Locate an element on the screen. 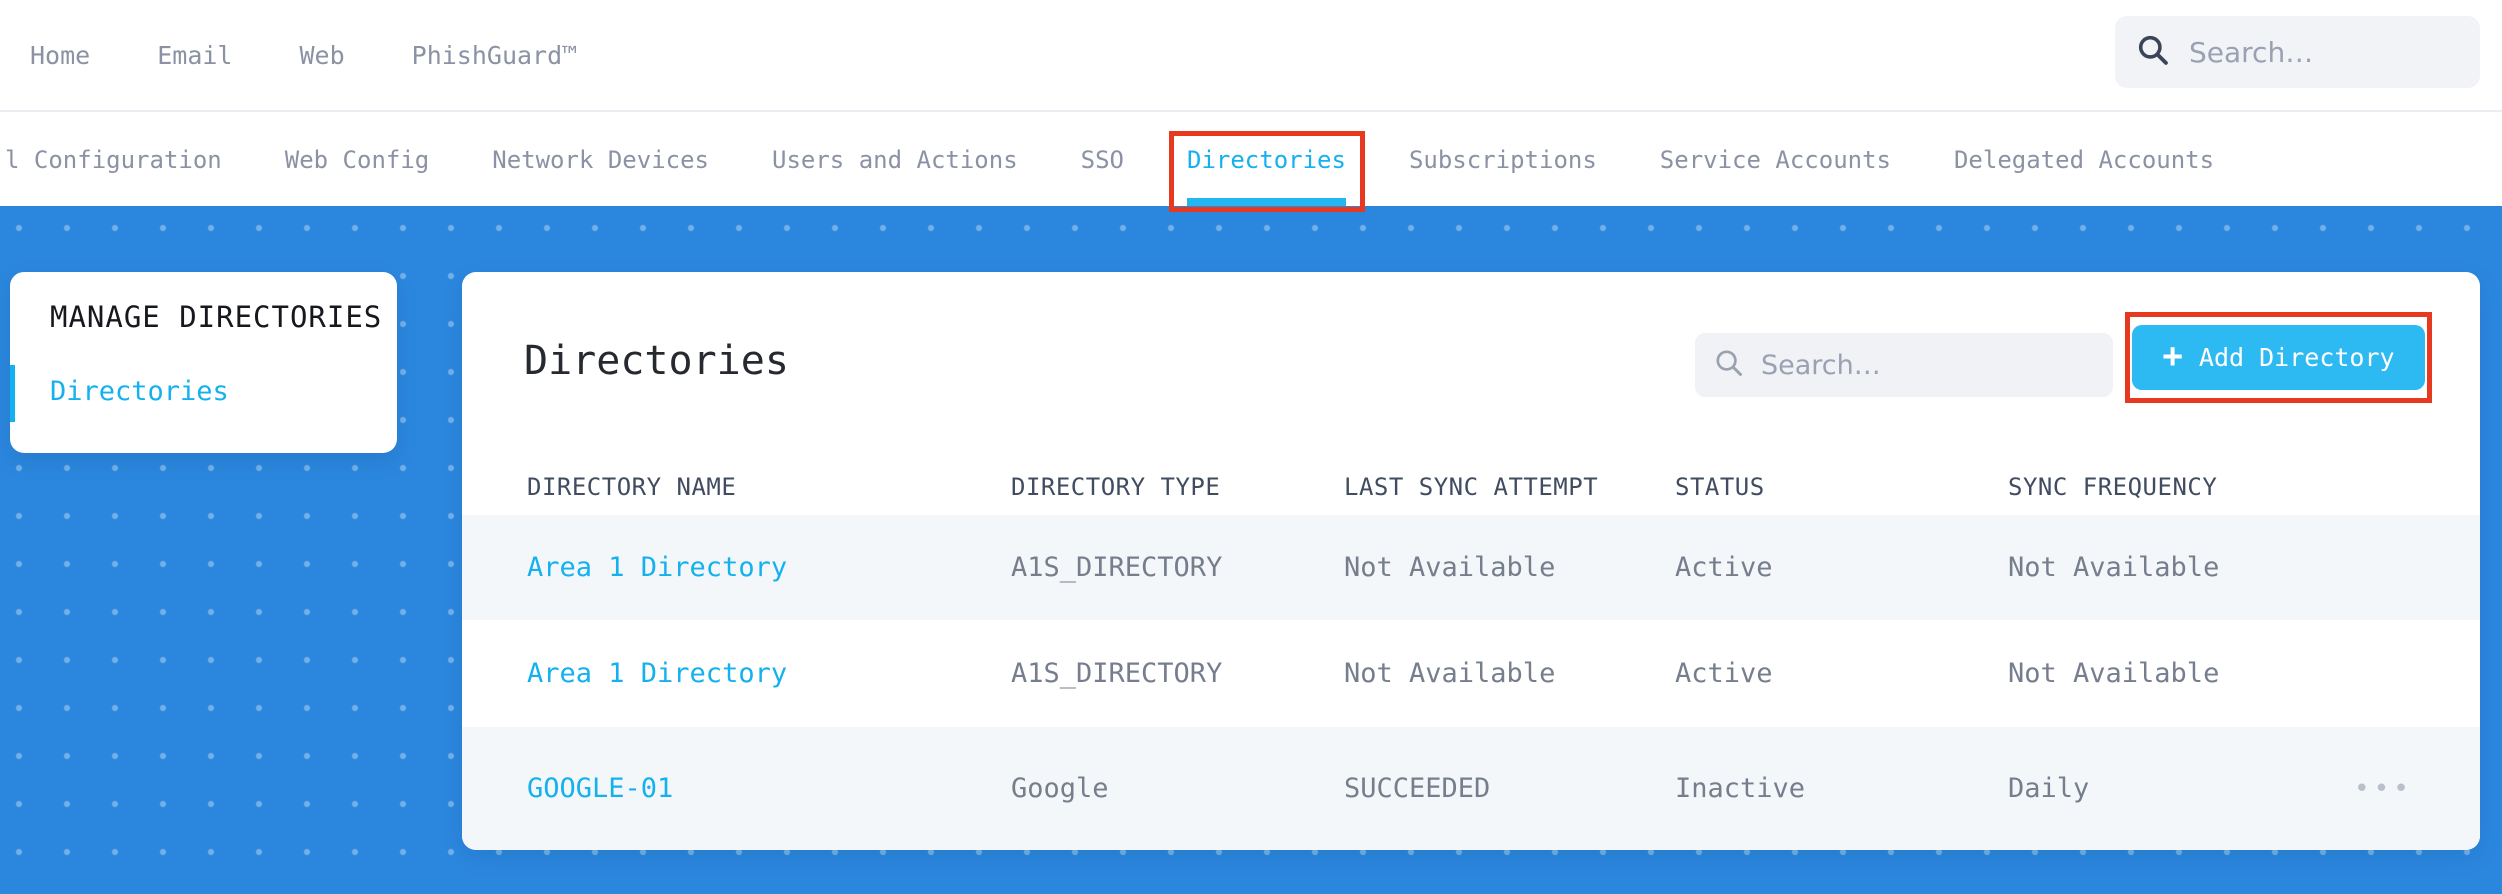 The width and height of the screenshot is (2502, 894). sidebar-active-indicator is located at coordinates (12, 393).